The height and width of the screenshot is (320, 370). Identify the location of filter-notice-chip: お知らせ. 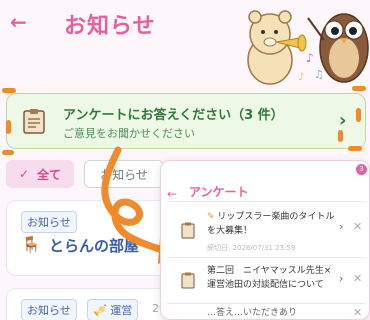
(124, 174).